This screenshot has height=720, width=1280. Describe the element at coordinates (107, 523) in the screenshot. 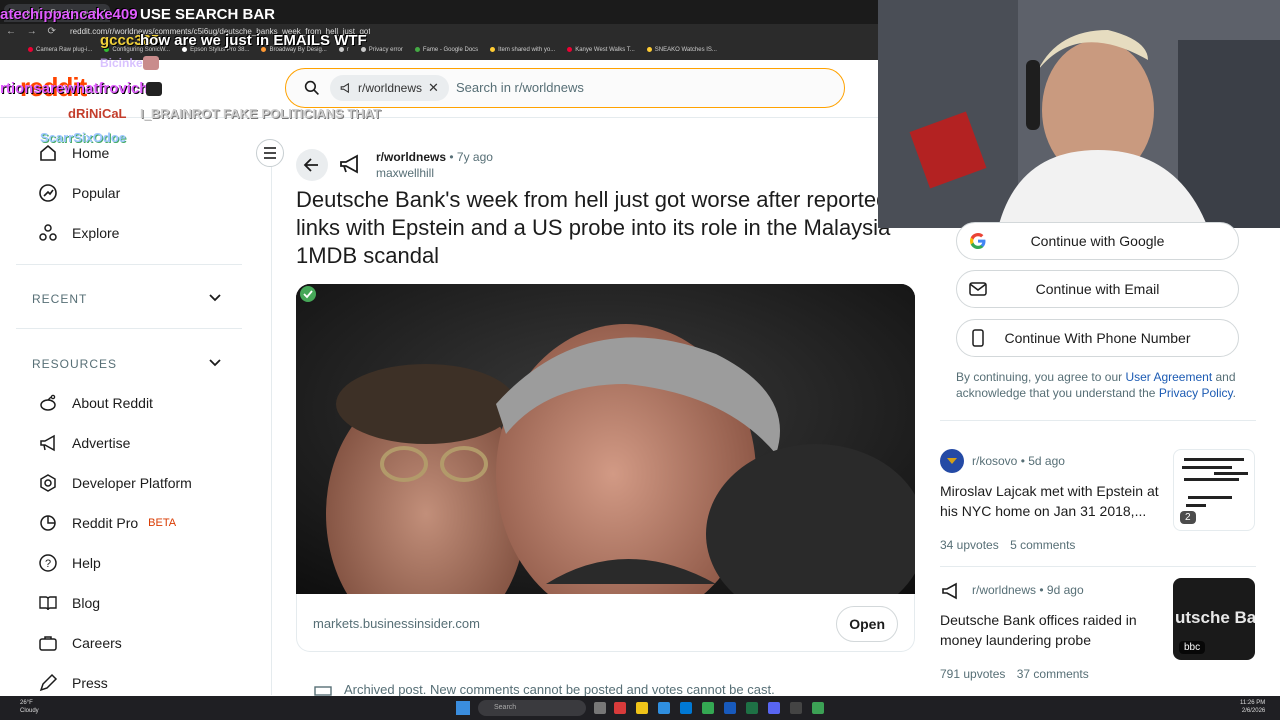

I see `sidebar-item-reddit-pro: Reddit Pro BETA` at that location.